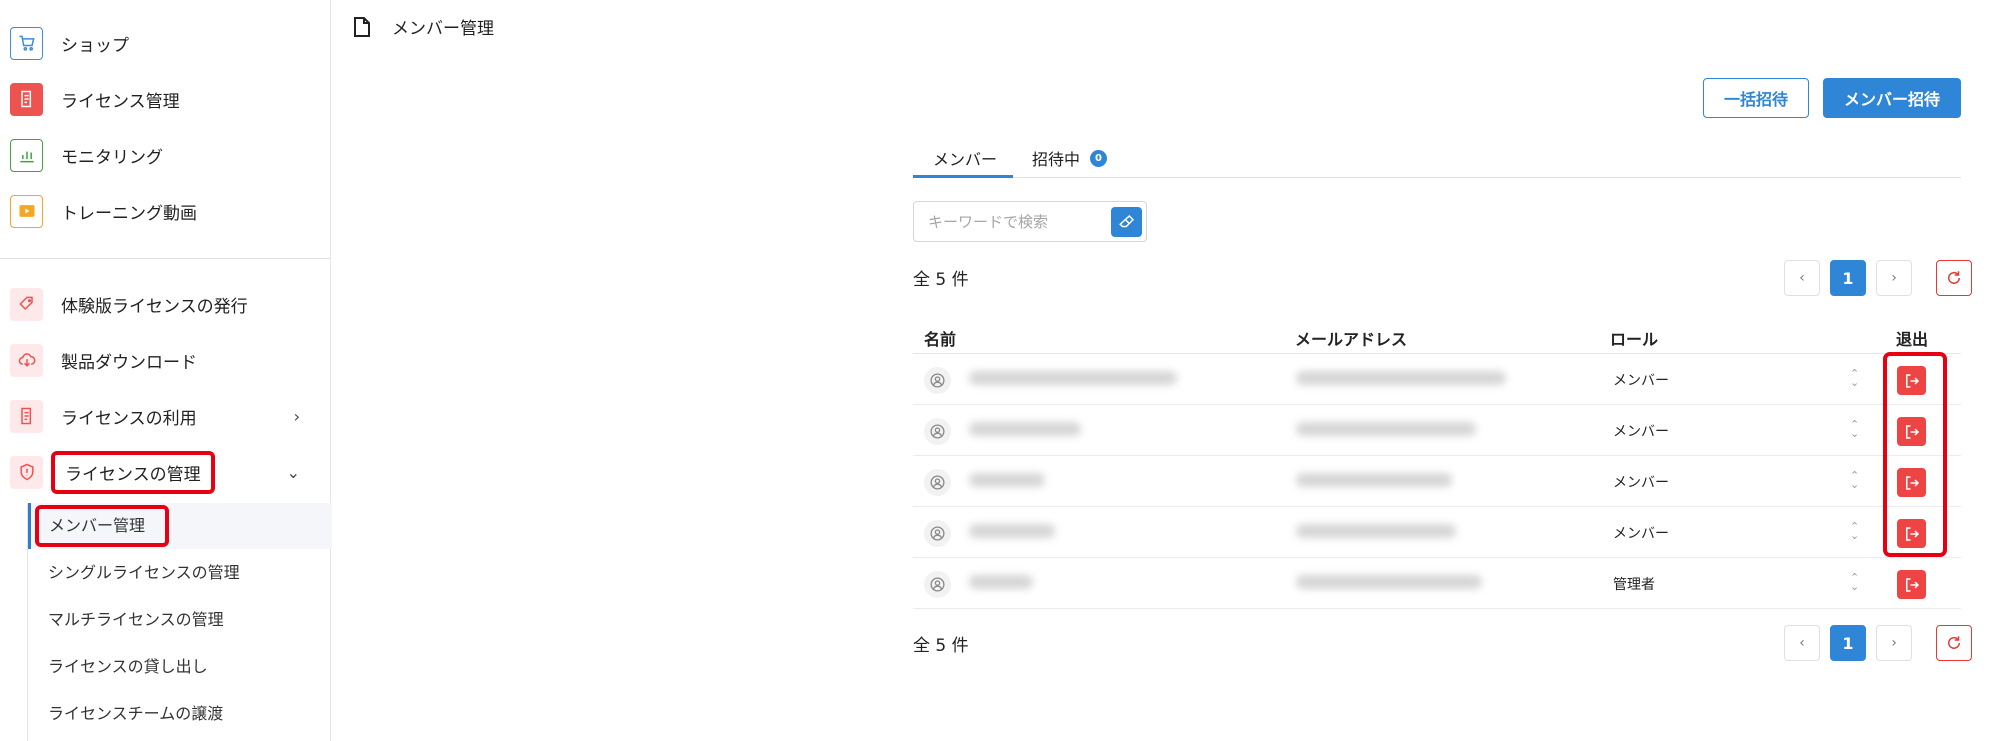 The image size is (1990, 741). I want to click on sidebar-item-trial-license: 体験版ライセンスの発行, so click(129, 304).